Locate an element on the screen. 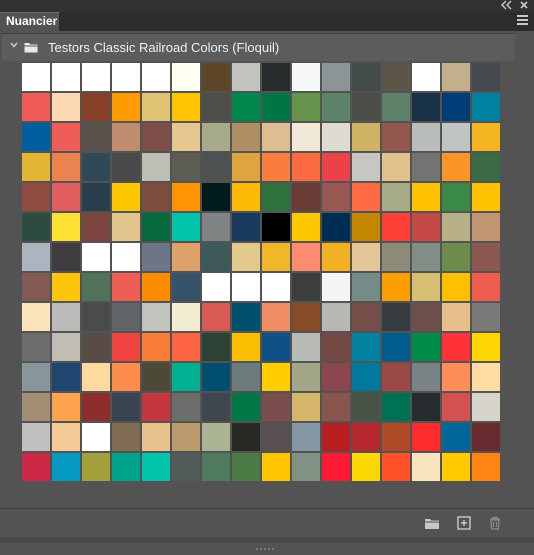 Image resolution: width=534 pixels, height=555 pixels. resize-grip-icon is located at coordinates (267, 543).